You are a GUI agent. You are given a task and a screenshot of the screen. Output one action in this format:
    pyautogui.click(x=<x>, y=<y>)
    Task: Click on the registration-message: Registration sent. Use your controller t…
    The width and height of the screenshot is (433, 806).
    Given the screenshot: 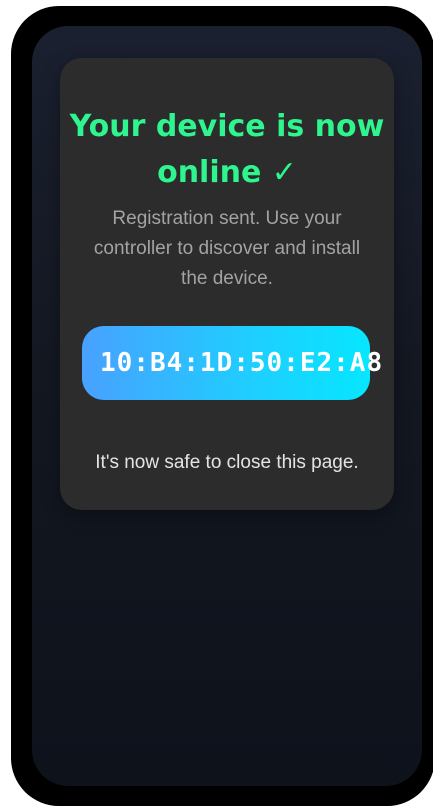 What is the action you would take?
    pyautogui.click(x=227, y=248)
    